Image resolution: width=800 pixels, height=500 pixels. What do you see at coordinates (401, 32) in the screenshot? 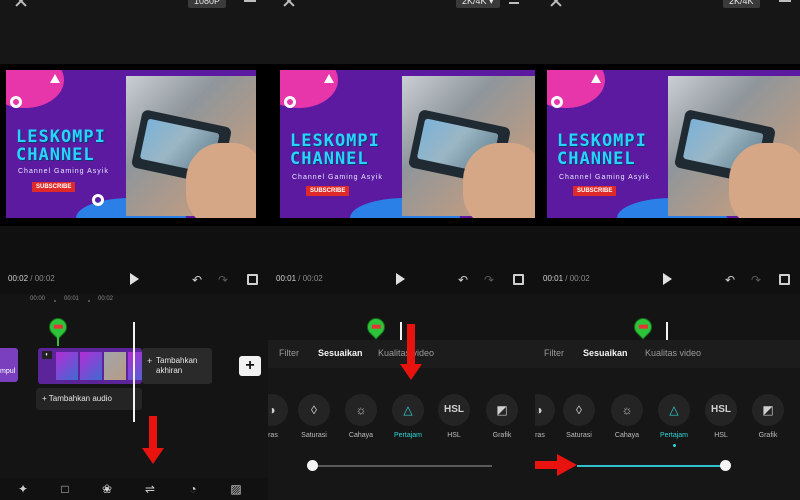
I see `top-bar: 2K/4K ▾` at bounding box center [401, 32].